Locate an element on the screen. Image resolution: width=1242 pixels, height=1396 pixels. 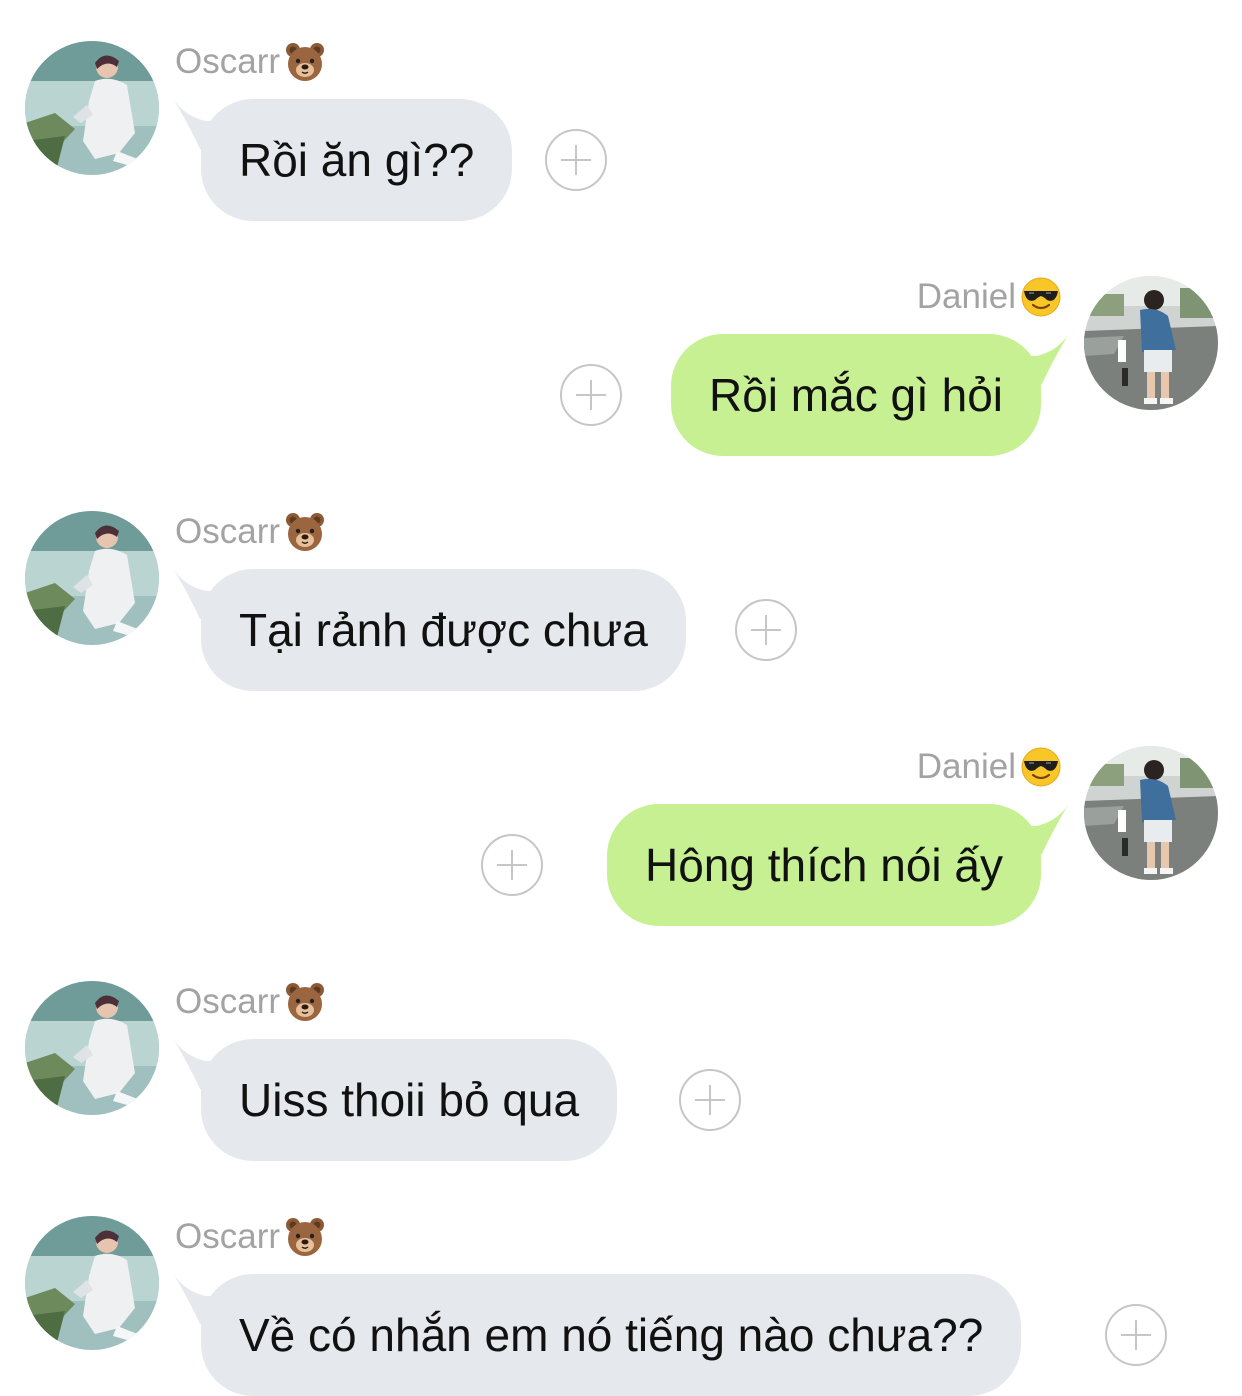
message-bubble: Tại rảnh được chưa is located at coordinates (443, 630).